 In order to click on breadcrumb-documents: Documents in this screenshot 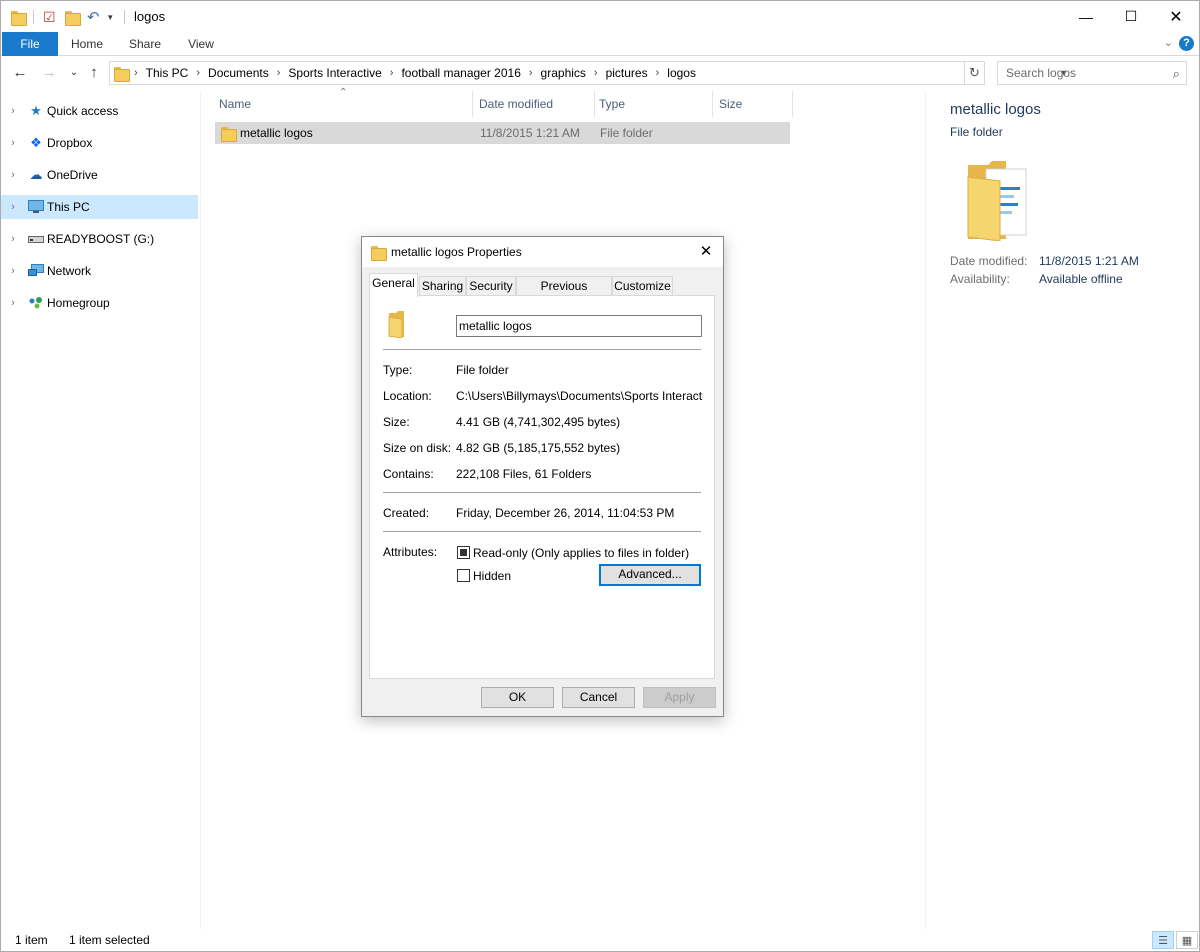, I will do `click(238, 73)`.